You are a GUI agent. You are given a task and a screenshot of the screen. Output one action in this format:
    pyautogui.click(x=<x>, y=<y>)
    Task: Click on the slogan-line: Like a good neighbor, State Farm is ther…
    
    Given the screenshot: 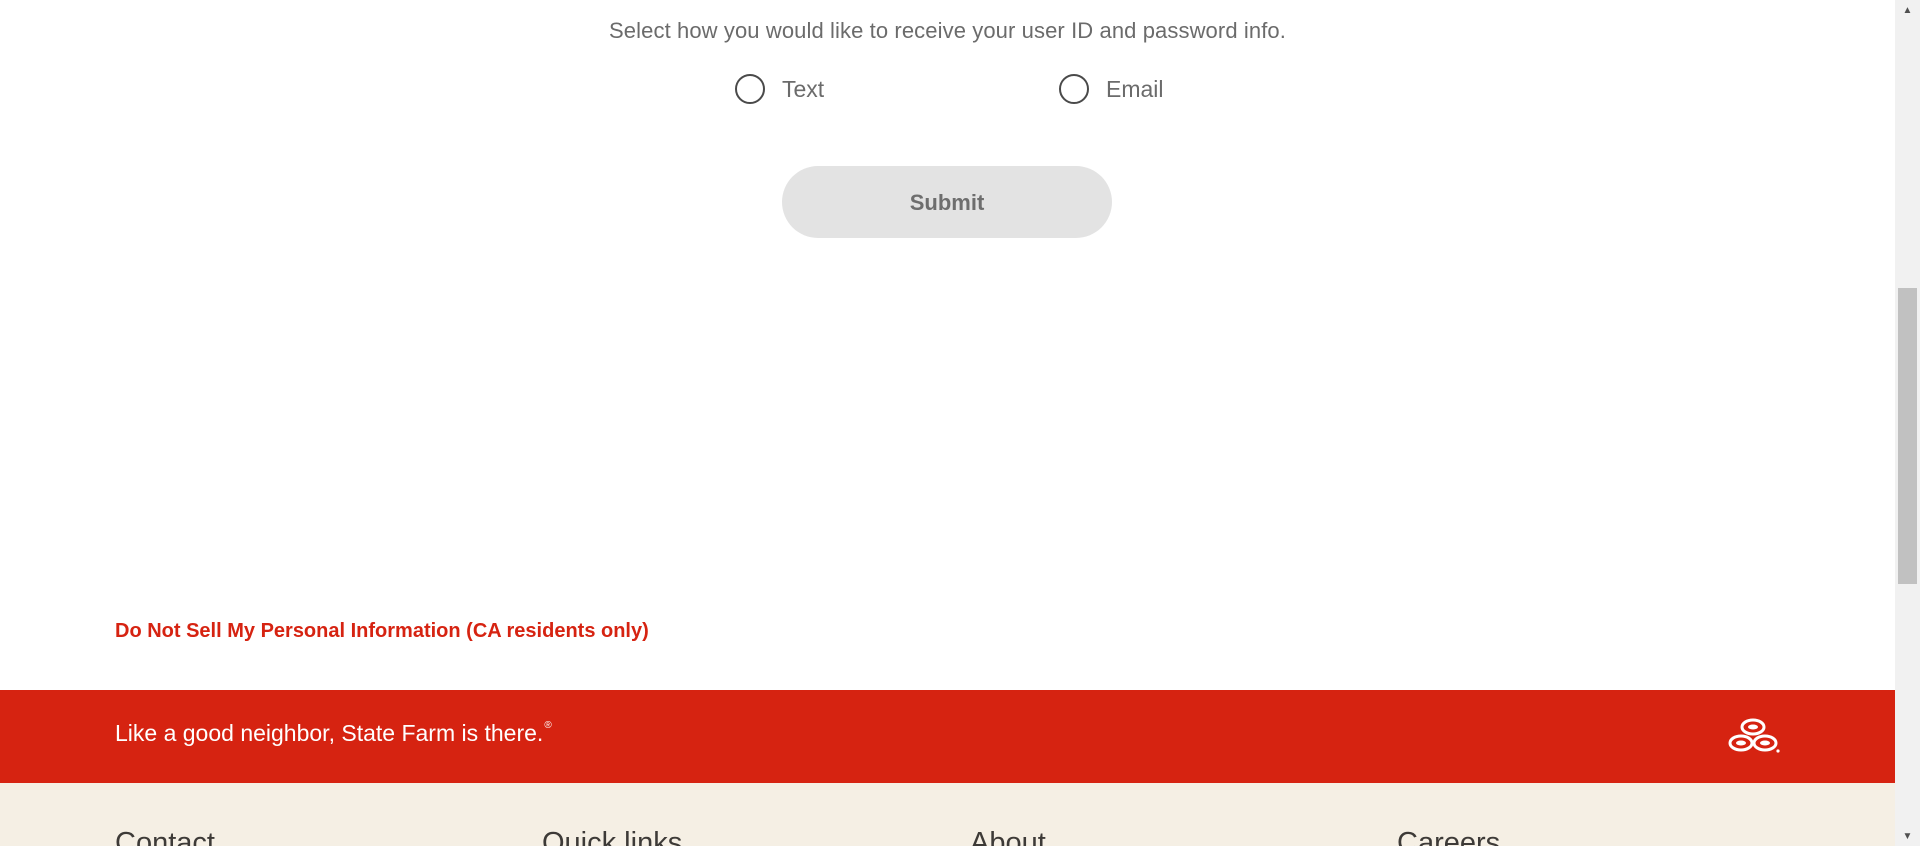 What is the action you would take?
    pyautogui.click(x=329, y=733)
    